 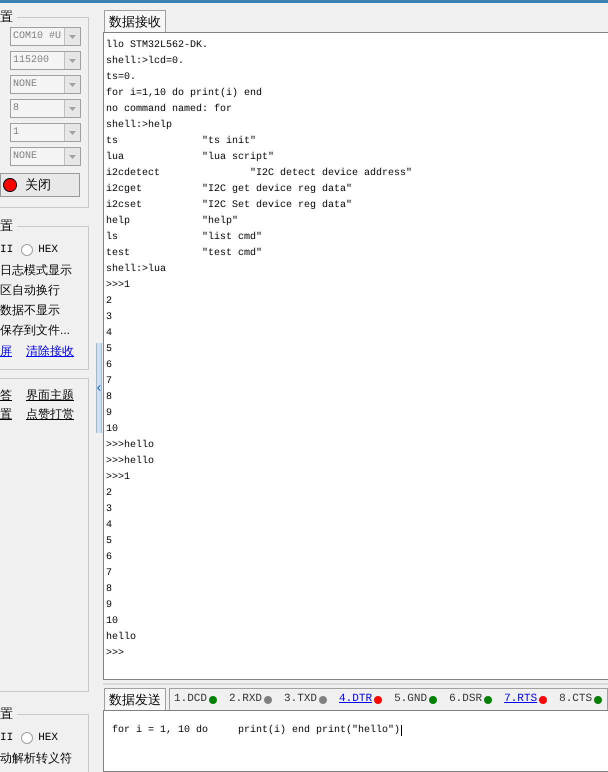 What do you see at coordinates (135, 21) in the screenshot?
I see `tab: 数据接收` at bounding box center [135, 21].